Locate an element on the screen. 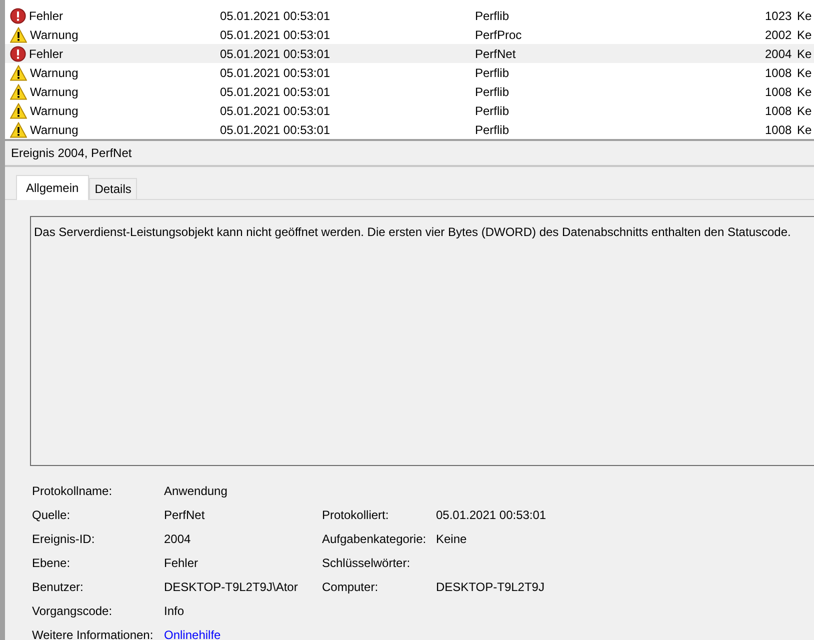 This screenshot has height=640, width=814. property-label: Protokollname: is located at coordinates (73, 491).